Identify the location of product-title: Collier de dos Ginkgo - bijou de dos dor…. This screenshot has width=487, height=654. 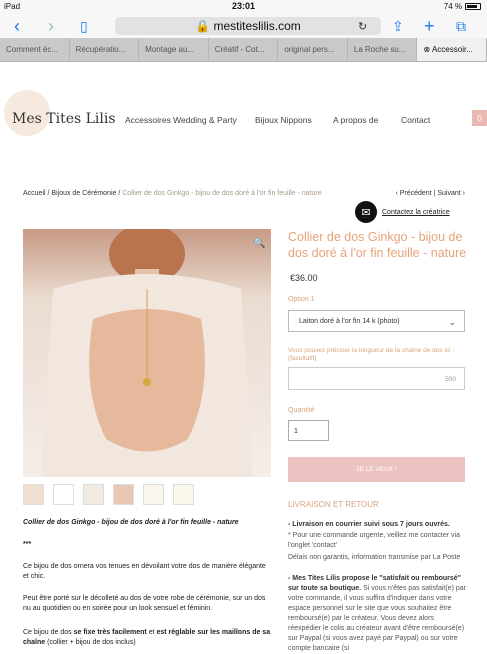
(377, 245).